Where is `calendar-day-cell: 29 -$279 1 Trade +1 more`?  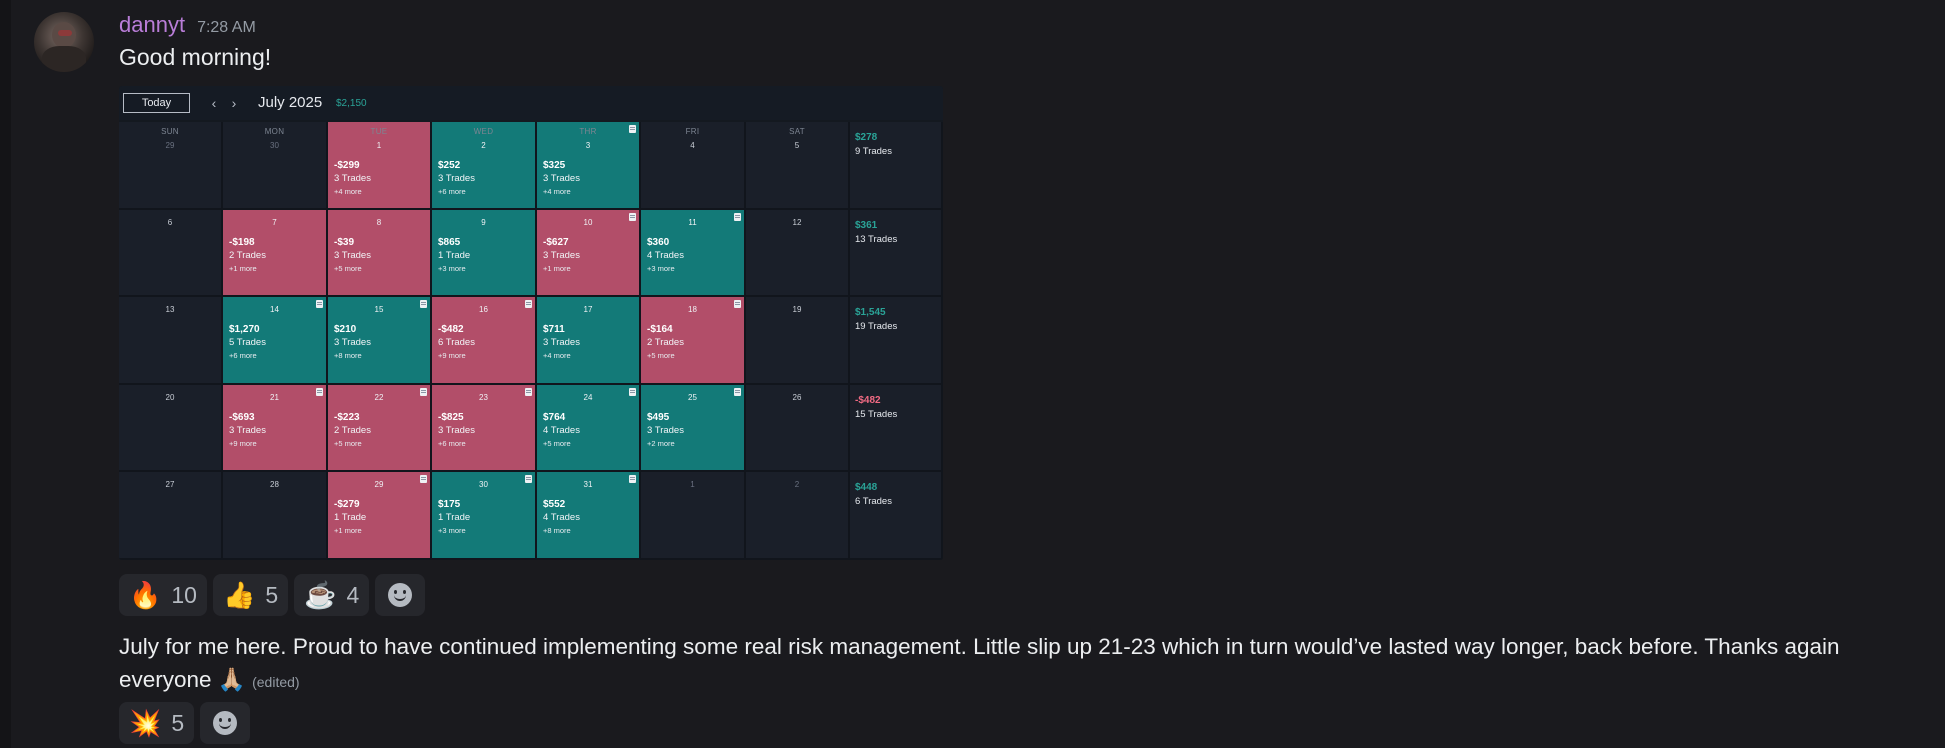
calendar-day-cell: 29 -$279 1 Trade +1 more is located at coordinates (380, 516).